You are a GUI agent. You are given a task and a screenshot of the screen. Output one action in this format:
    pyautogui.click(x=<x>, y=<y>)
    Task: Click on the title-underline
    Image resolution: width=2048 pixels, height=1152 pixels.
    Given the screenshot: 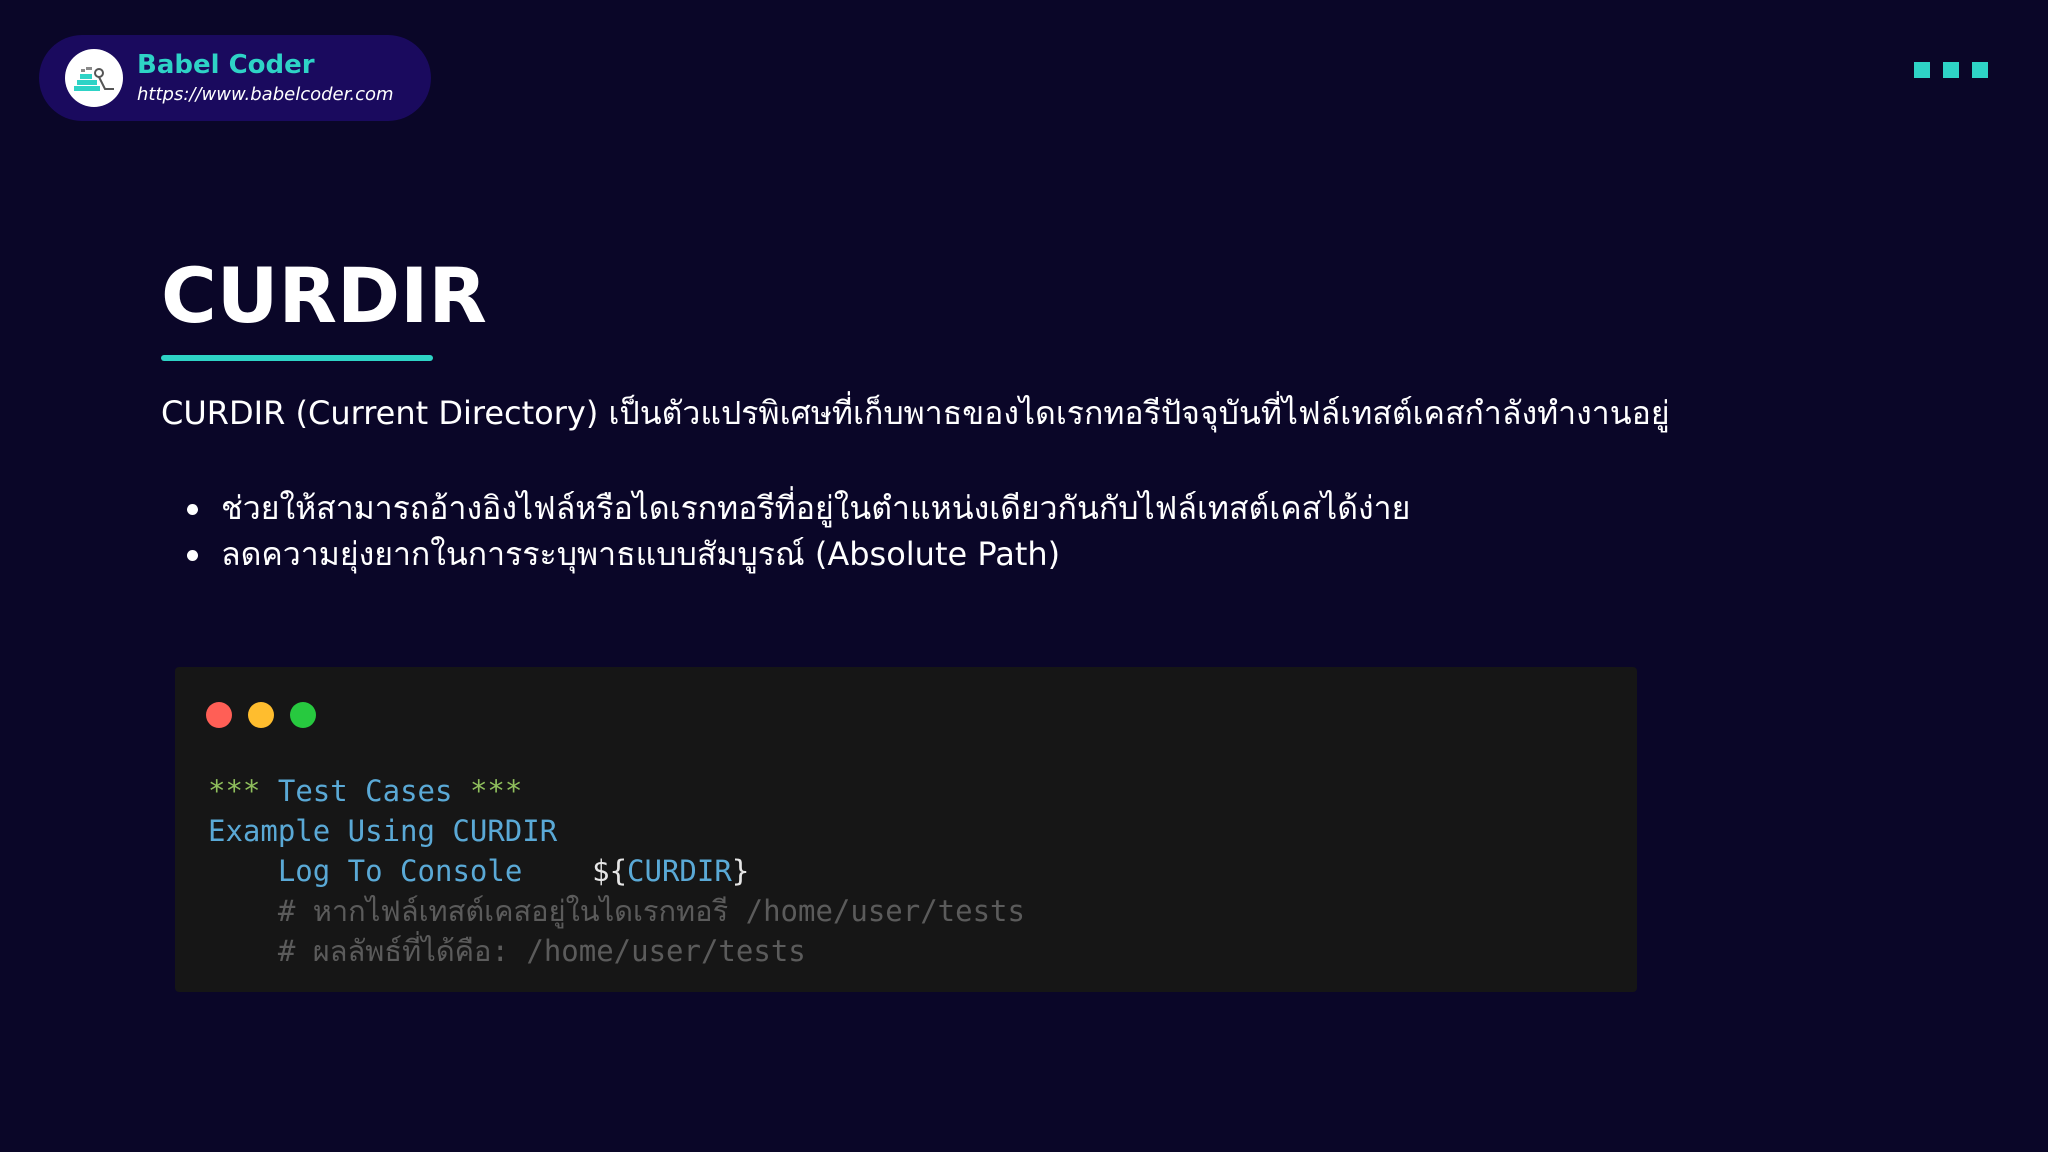 What is the action you would take?
    pyautogui.click(x=297, y=358)
    